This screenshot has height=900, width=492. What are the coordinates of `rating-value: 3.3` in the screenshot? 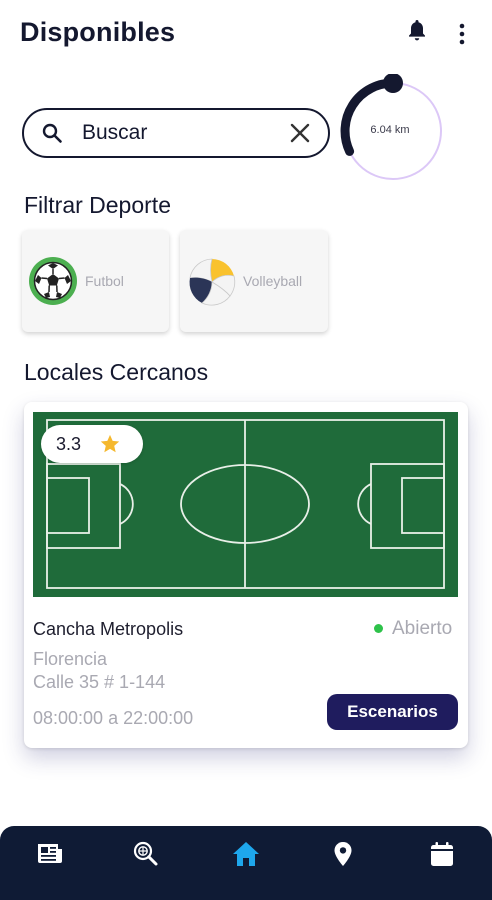 It's located at (69, 444).